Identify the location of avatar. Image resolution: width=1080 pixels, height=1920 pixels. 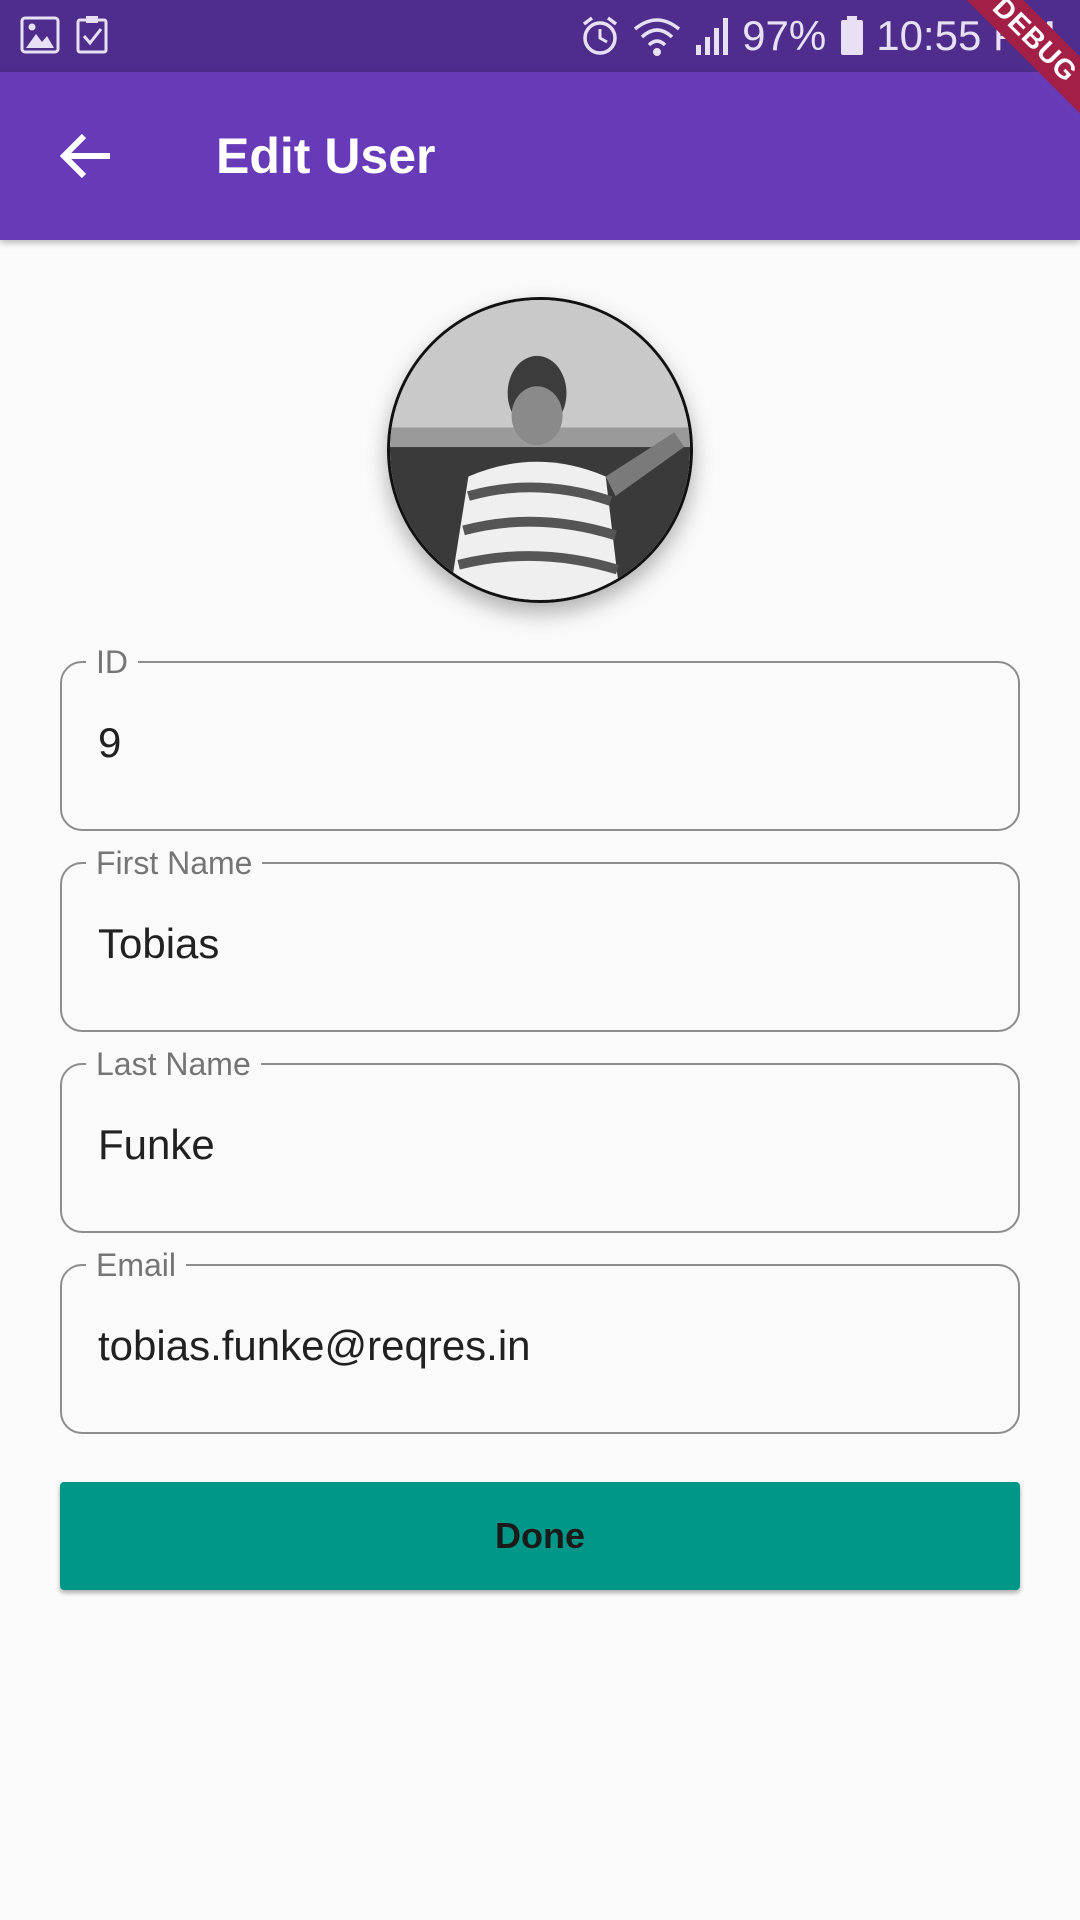
(540, 450).